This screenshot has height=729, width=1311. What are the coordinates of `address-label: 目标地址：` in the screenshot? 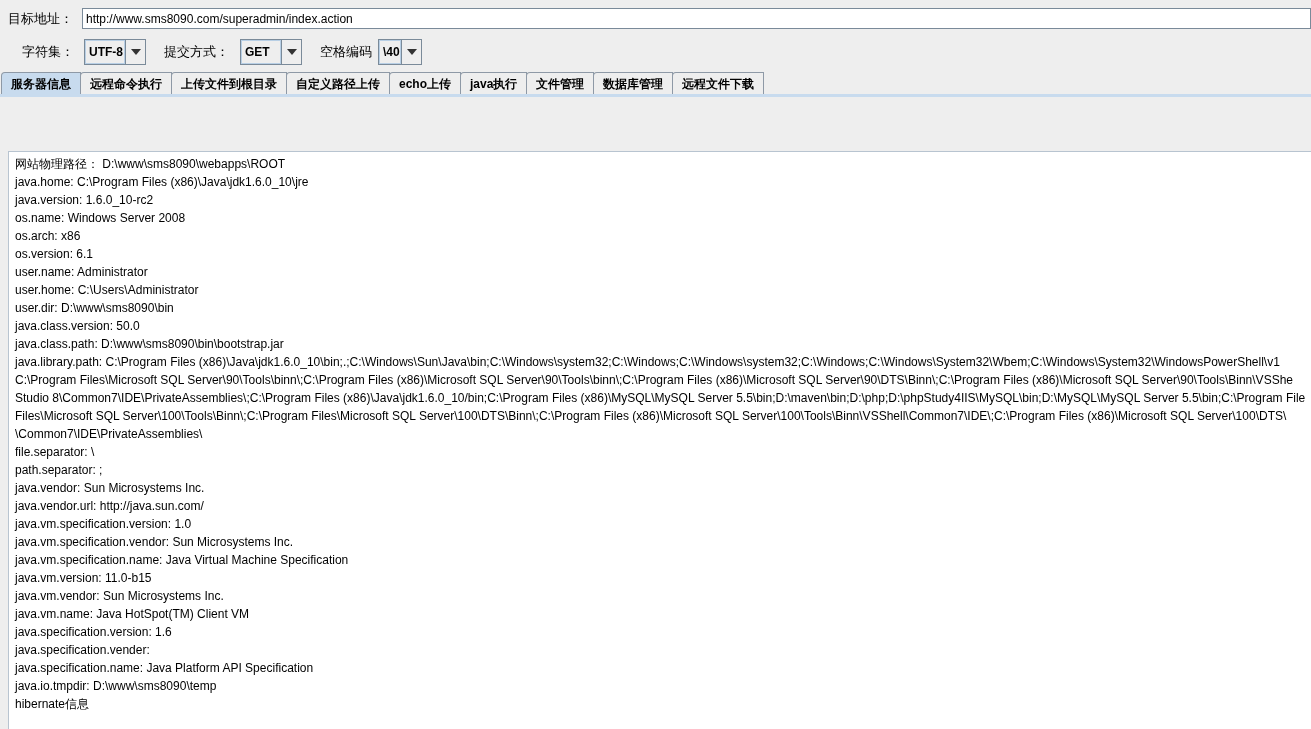 It's located at (41, 18).